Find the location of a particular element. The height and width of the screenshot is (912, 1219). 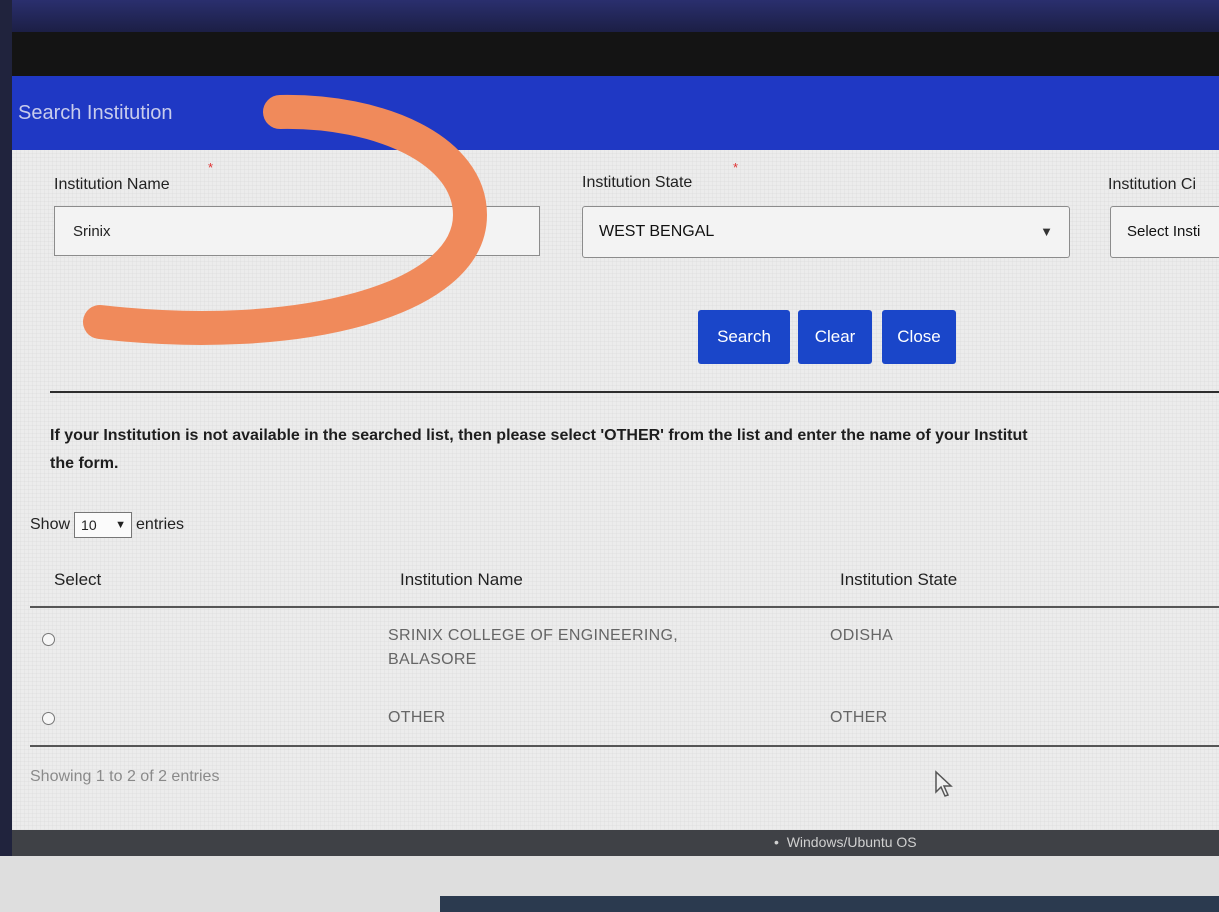

background-bullet-text: • Windows/Ubuntu OS is located at coordinates (845, 842).